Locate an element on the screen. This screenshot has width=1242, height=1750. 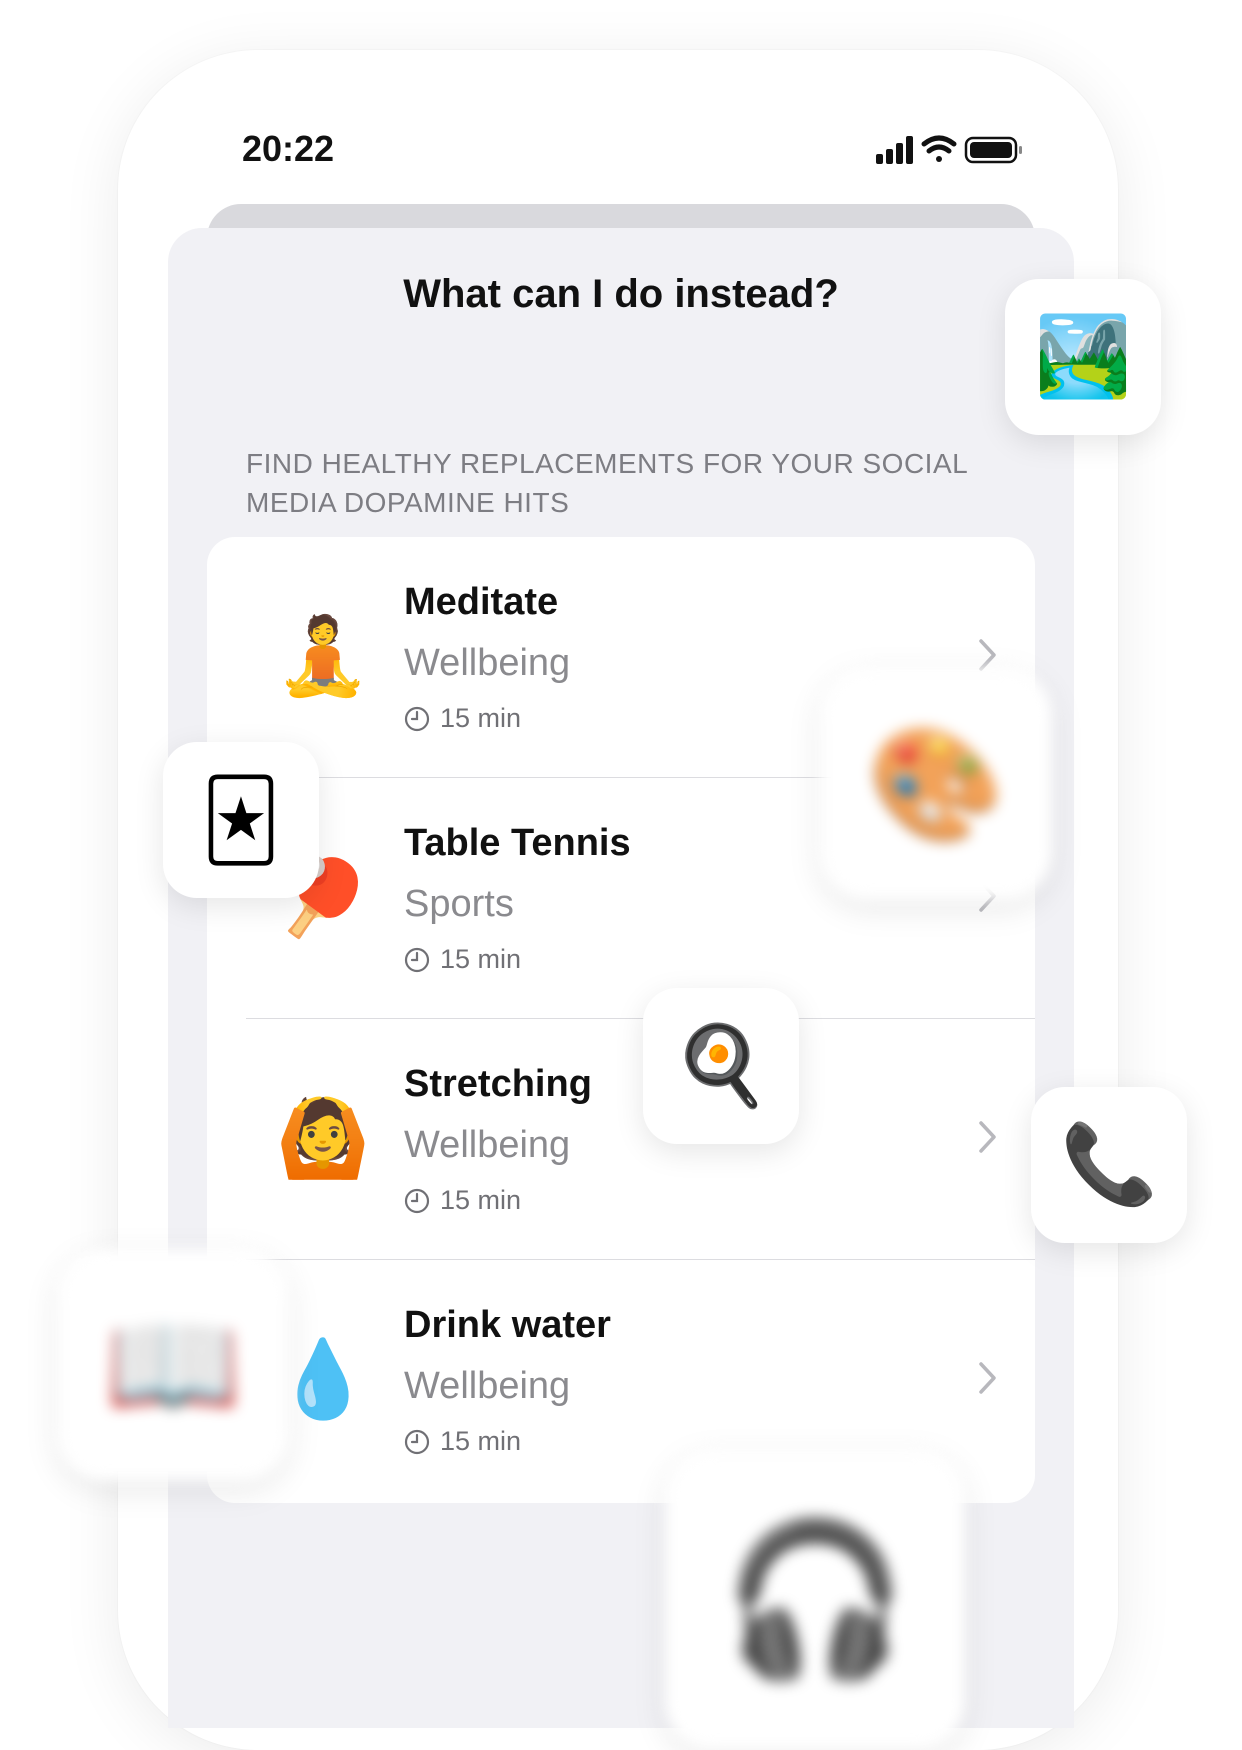
battery-icon is located at coordinates (993, 150).